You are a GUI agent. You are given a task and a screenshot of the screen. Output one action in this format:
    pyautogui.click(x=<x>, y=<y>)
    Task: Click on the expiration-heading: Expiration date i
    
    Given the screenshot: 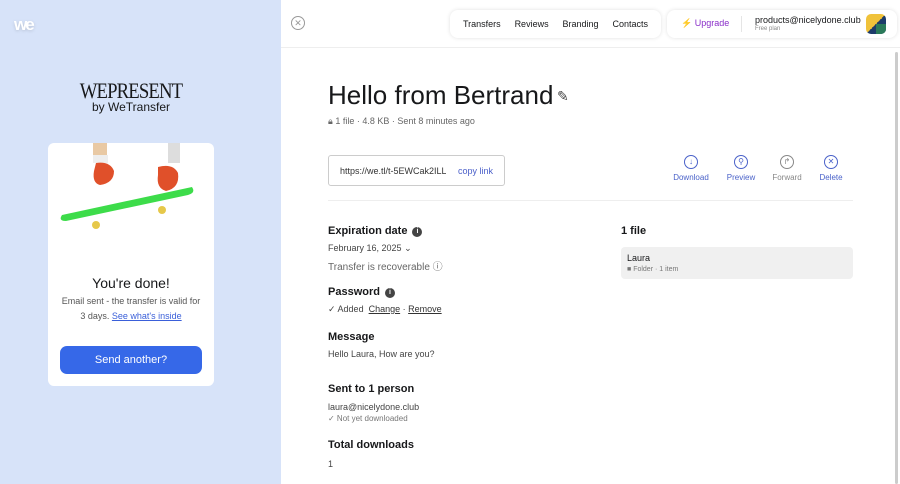 What is the action you would take?
    pyautogui.click(x=375, y=231)
    